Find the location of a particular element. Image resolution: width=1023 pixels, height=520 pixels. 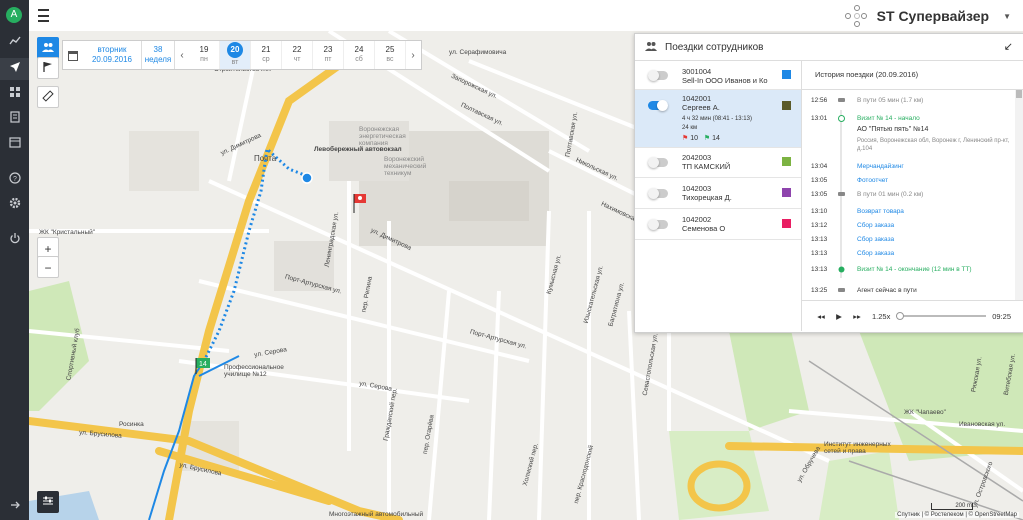

panel-title: Поездки сотрудников is located at coordinates (714, 47).